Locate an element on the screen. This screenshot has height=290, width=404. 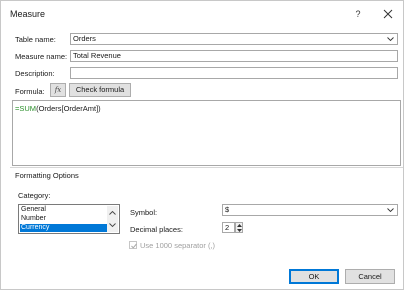
list-scroll-up-button is located at coordinates (112, 212).